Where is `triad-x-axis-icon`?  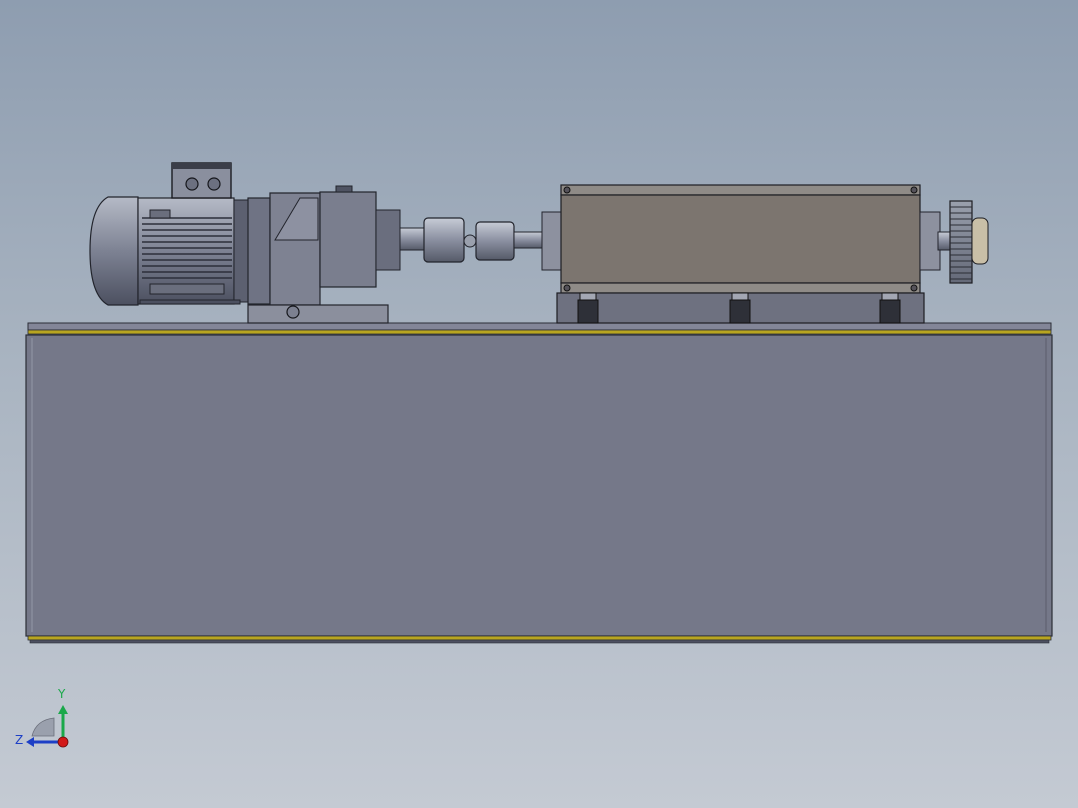 triad-x-axis-icon is located at coordinates (63, 742).